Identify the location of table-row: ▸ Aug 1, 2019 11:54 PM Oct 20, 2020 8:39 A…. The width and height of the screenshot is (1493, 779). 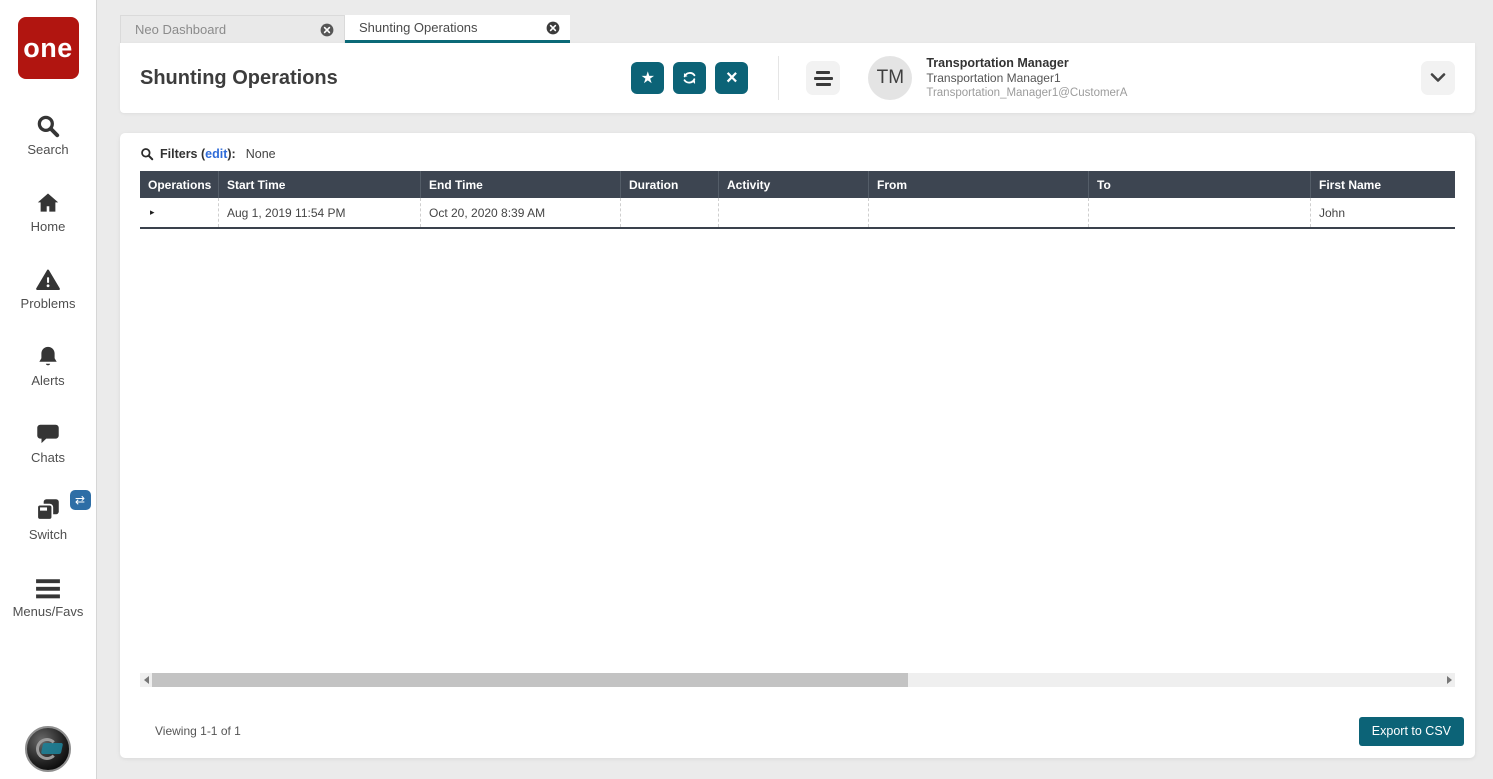
(797, 213).